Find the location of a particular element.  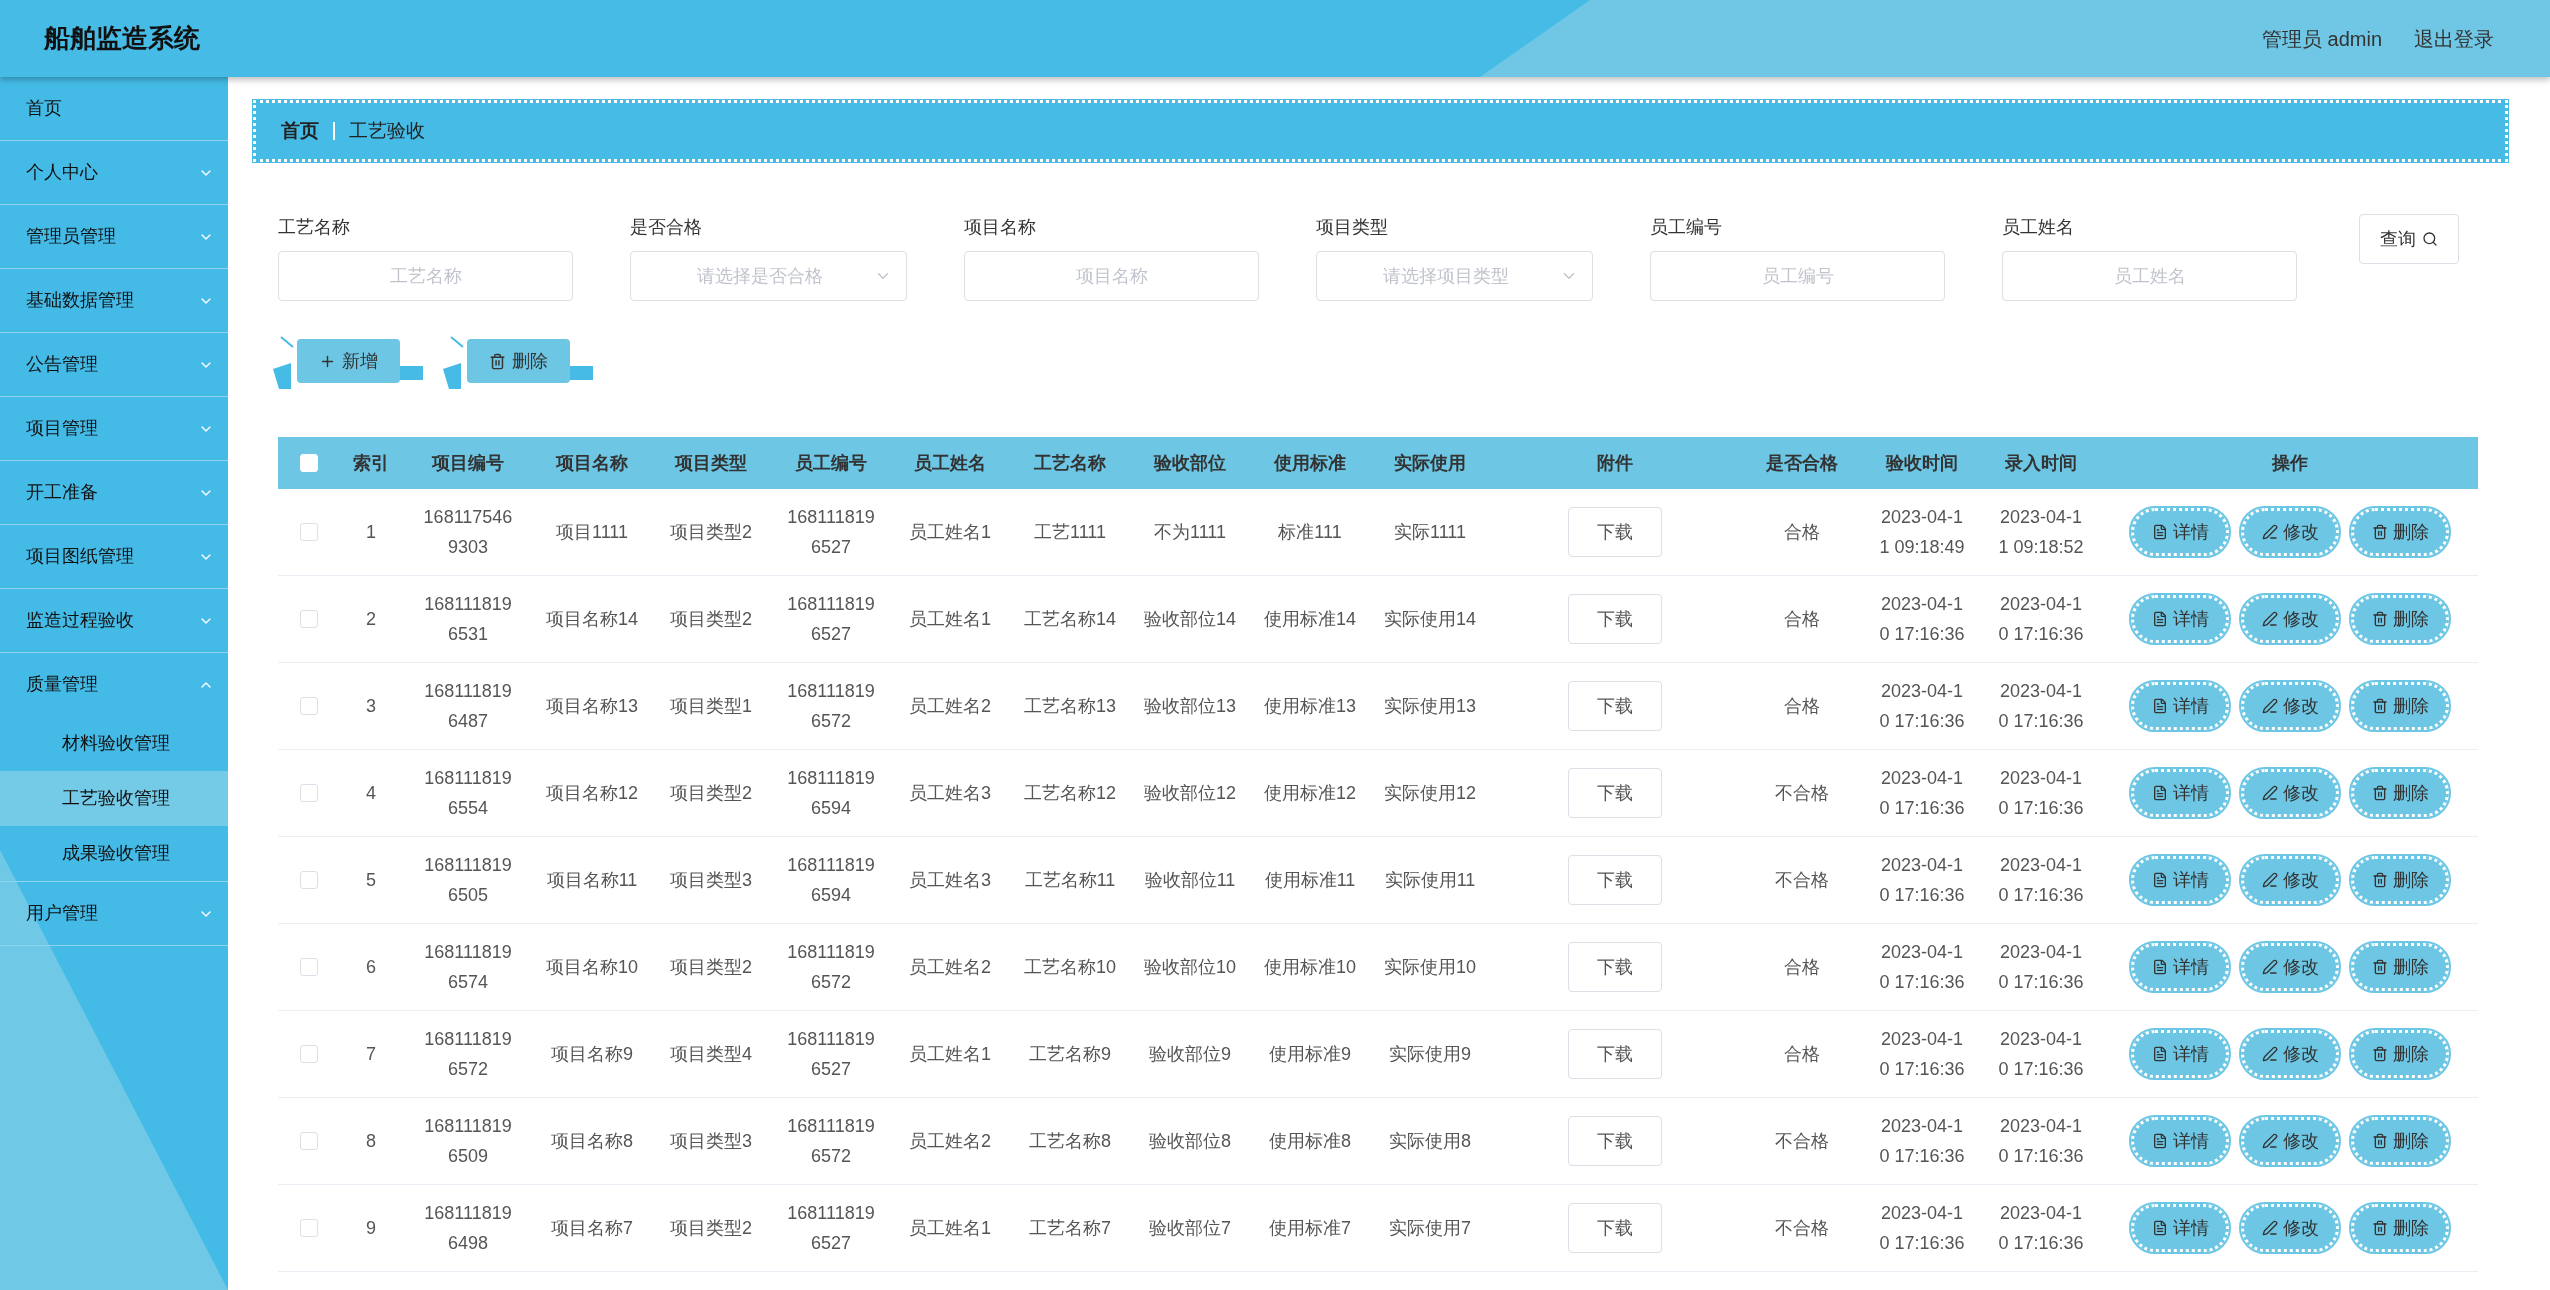

sidebar-item: 监造过程验收 is located at coordinates (114, 620).